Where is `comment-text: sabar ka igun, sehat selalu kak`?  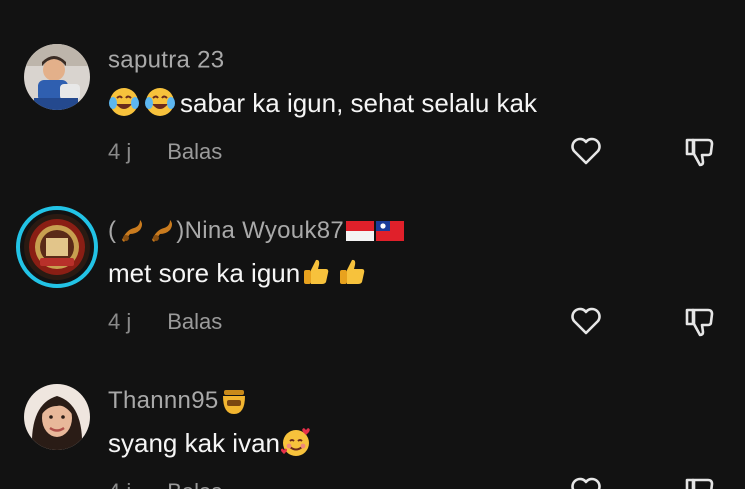
comment-text: sabar ka igun, sehat selalu kak is located at coordinates (322, 102).